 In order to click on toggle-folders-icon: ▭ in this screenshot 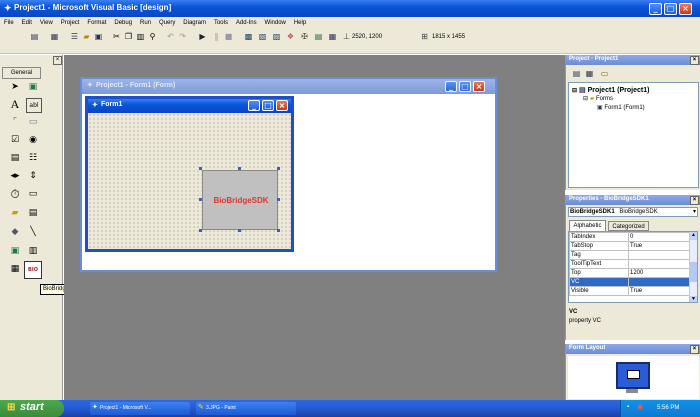, I will do `click(604, 73)`.